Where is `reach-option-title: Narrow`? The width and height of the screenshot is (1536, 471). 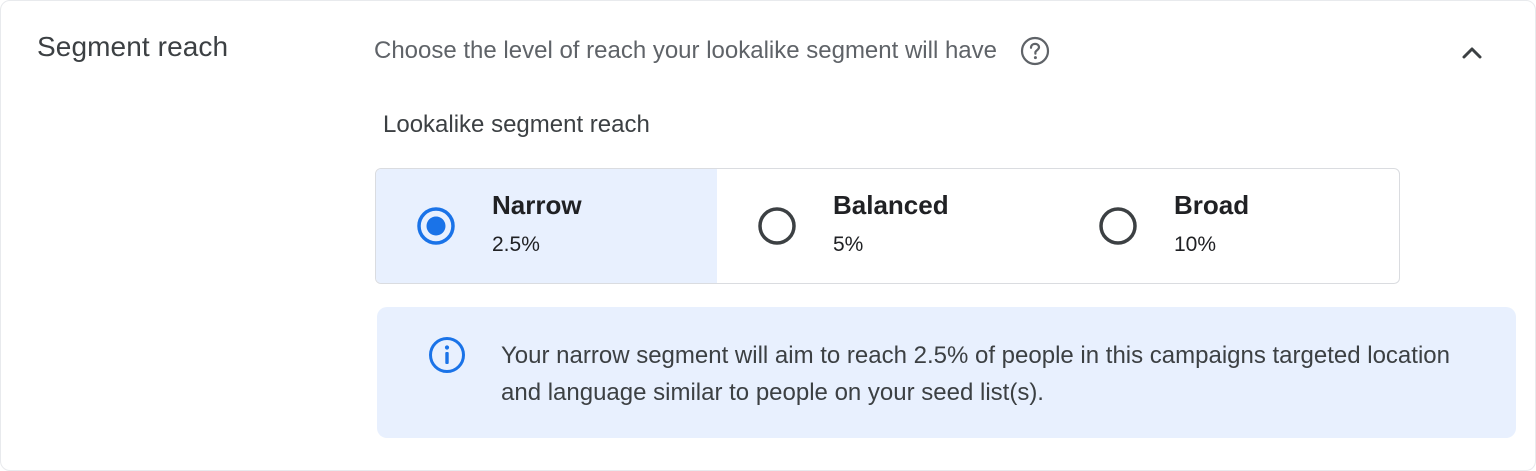 reach-option-title: Narrow is located at coordinates (537, 205).